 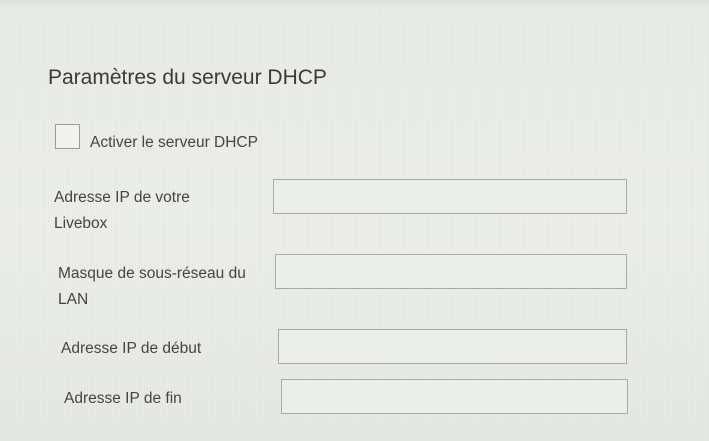 I want to click on start-ip-input, so click(x=452, y=346).